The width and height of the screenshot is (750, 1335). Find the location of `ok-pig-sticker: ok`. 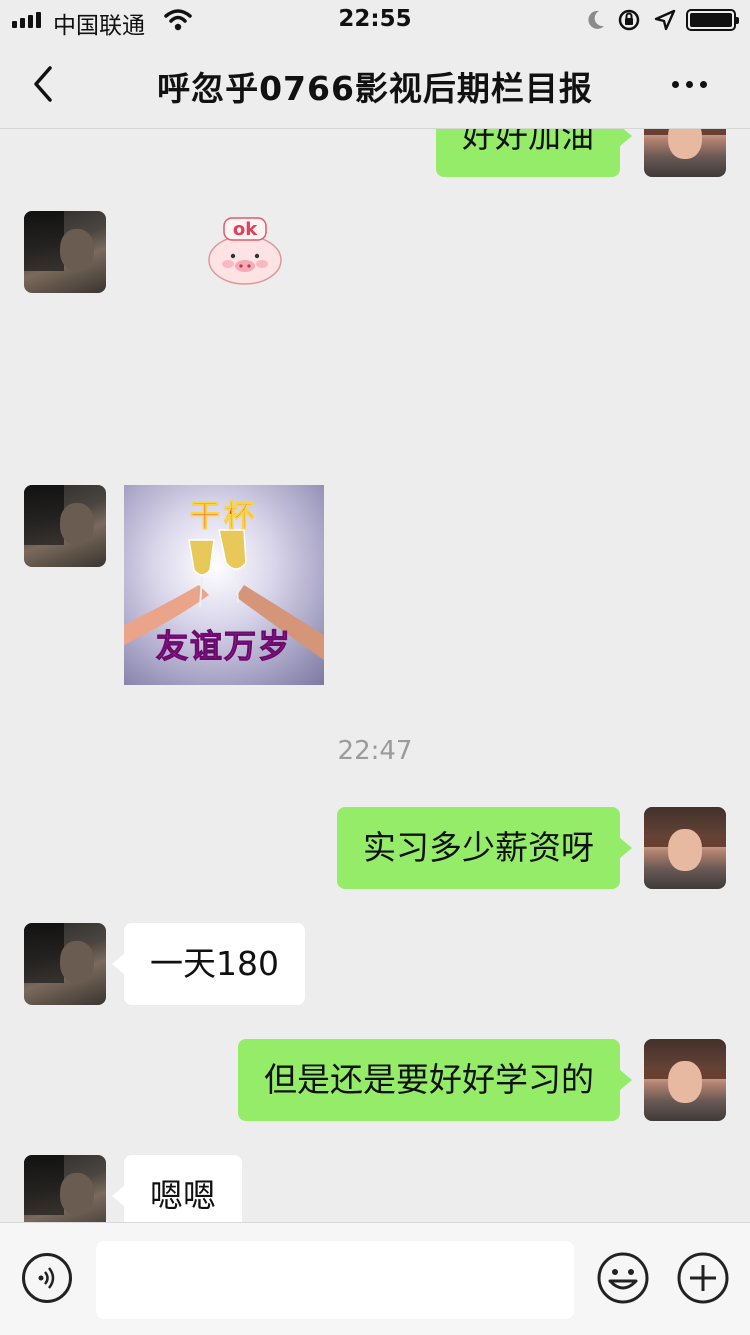

ok-pig-sticker: ok is located at coordinates (245, 250).